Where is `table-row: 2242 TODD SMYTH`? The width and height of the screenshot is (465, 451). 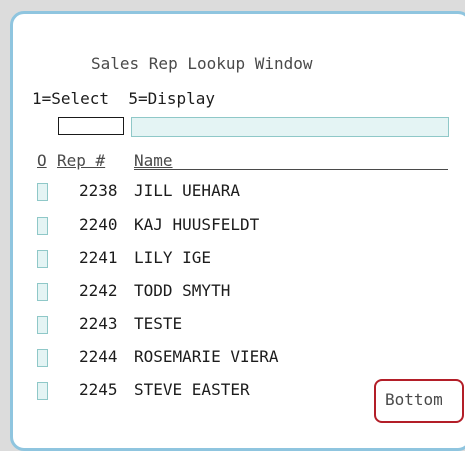 table-row: 2242 TODD SMYTH is located at coordinates (233, 294).